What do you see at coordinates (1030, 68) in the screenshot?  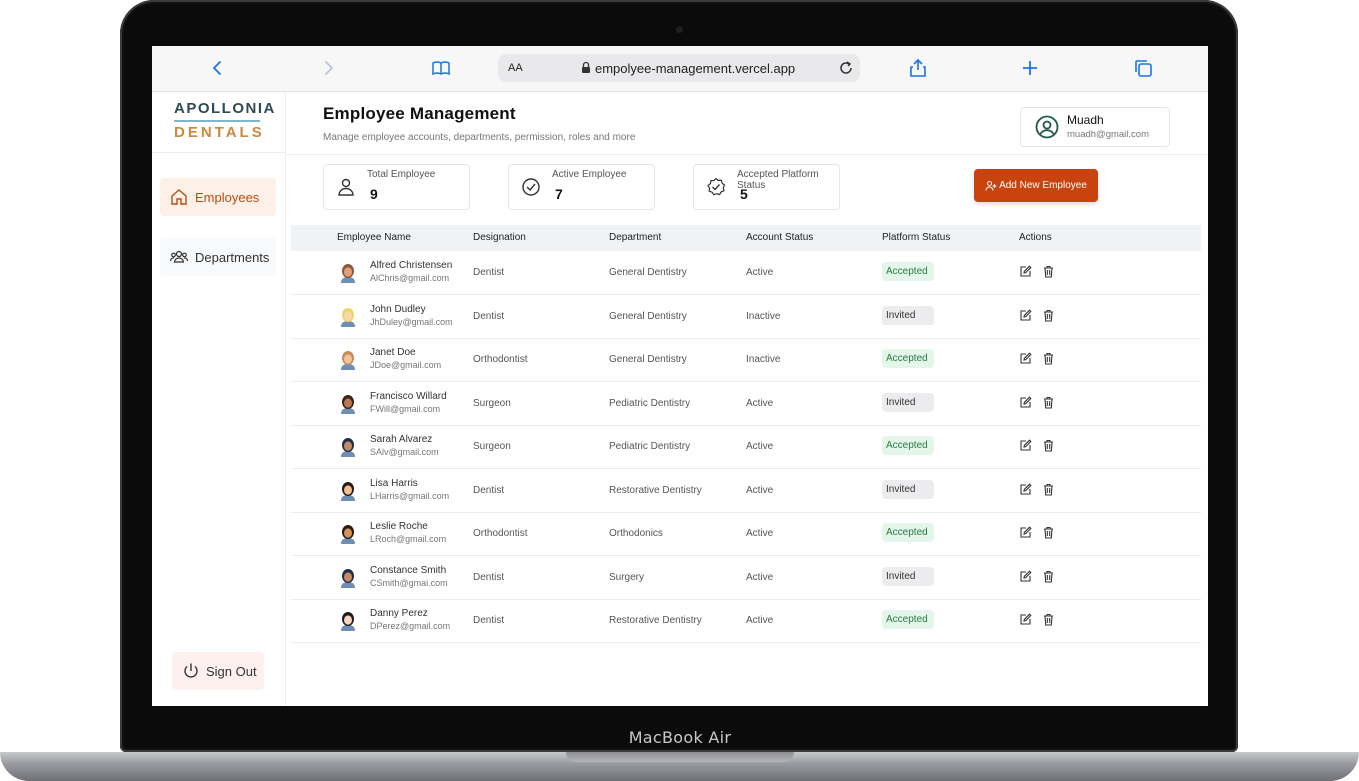 I see `new-tab-icon` at bounding box center [1030, 68].